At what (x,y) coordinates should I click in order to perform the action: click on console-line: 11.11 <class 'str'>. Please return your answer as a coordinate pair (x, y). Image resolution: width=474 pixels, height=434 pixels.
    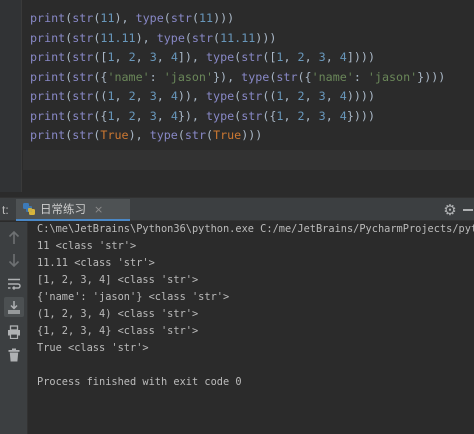
    Looking at the image, I should click on (96, 263).